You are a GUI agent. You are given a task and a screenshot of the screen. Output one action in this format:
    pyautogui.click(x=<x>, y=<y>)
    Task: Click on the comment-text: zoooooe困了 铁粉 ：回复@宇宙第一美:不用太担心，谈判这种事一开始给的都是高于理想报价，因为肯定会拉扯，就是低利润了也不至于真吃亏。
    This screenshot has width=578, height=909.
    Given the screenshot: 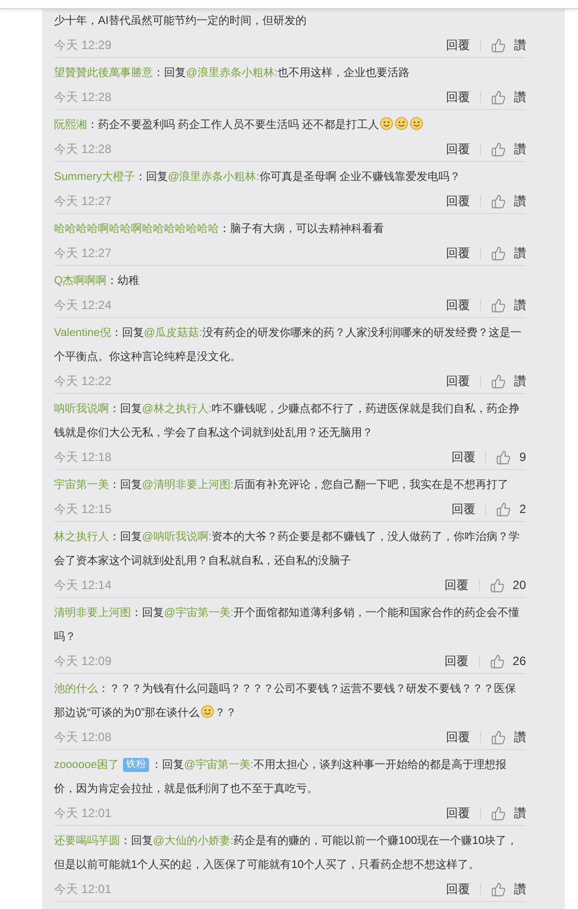 What is the action you would take?
    pyautogui.click(x=281, y=777)
    